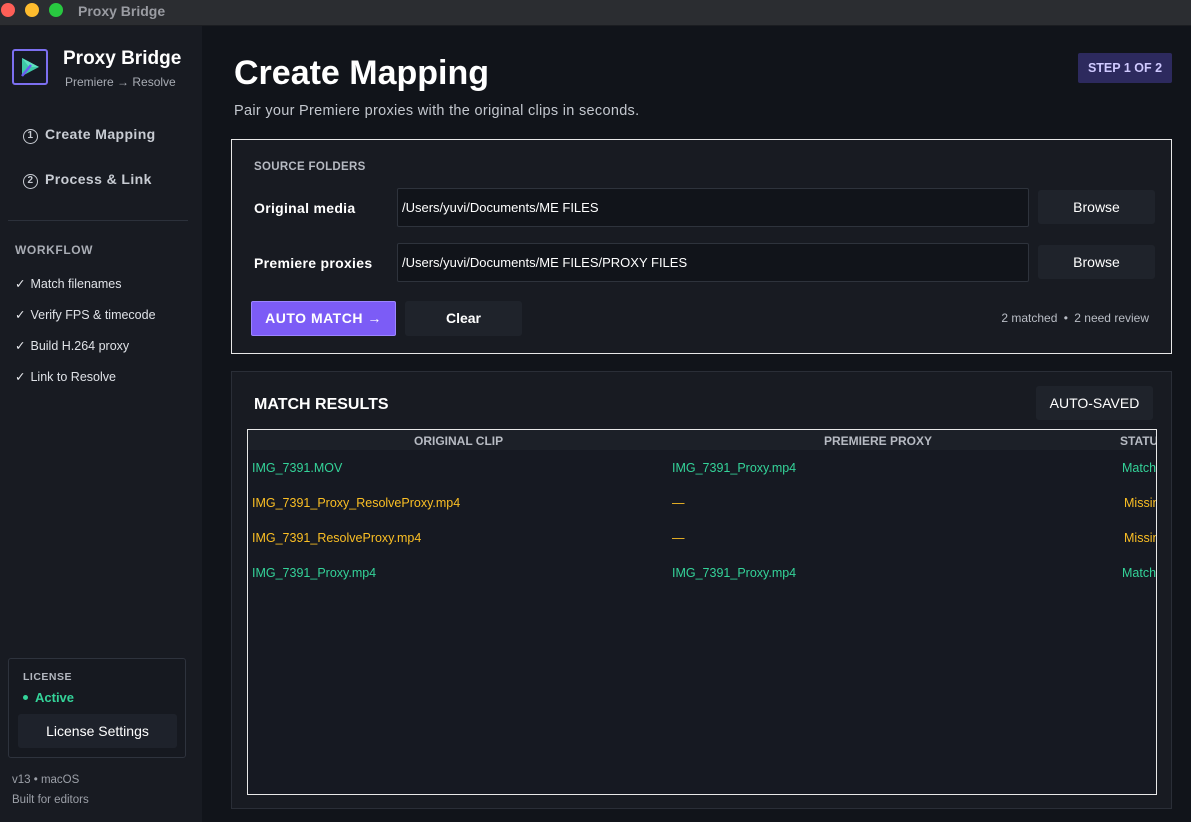 This screenshot has width=1191, height=822. I want to click on window-title: Proxy Bridge, so click(122, 11).